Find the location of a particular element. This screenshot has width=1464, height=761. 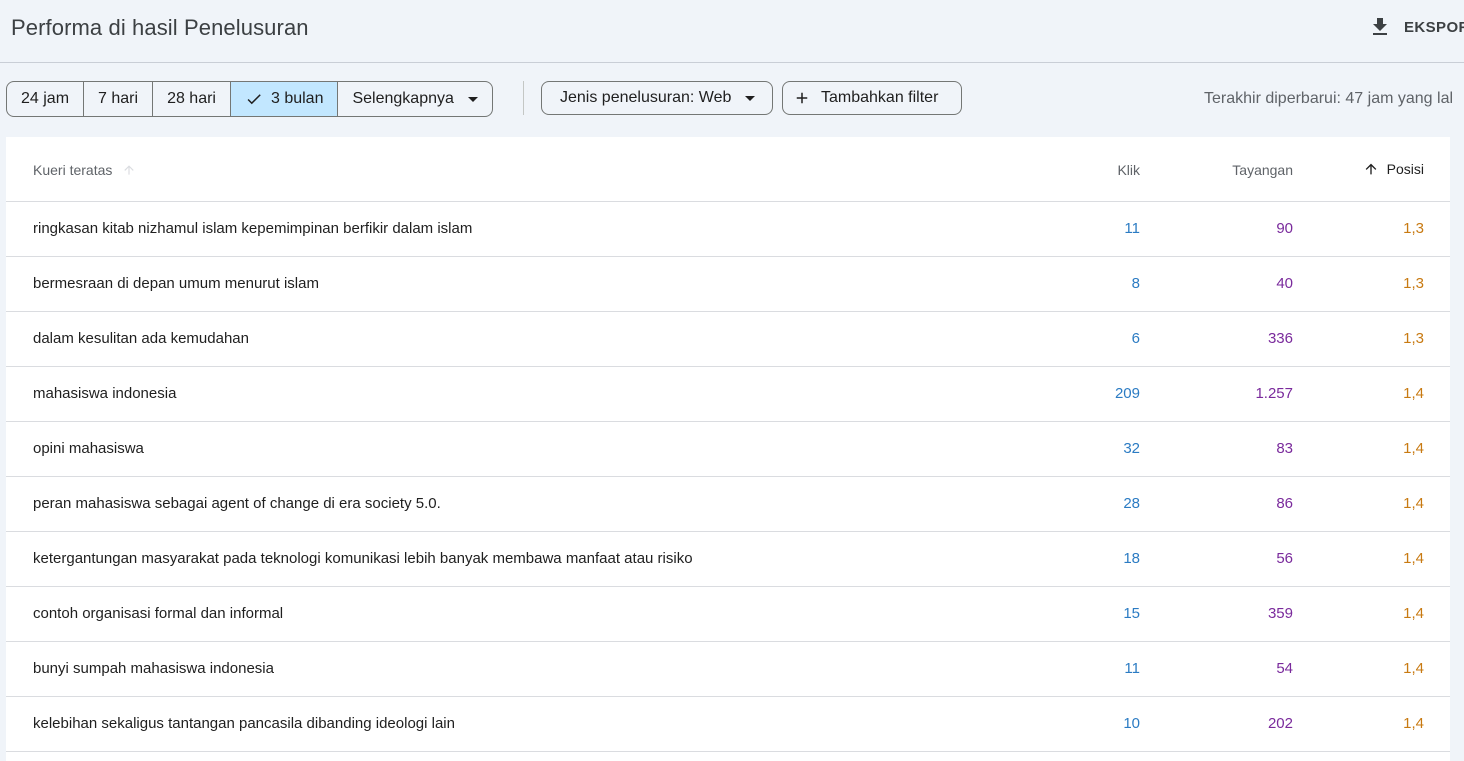

clicks-value: 15 is located at coordinates (1131, 613).